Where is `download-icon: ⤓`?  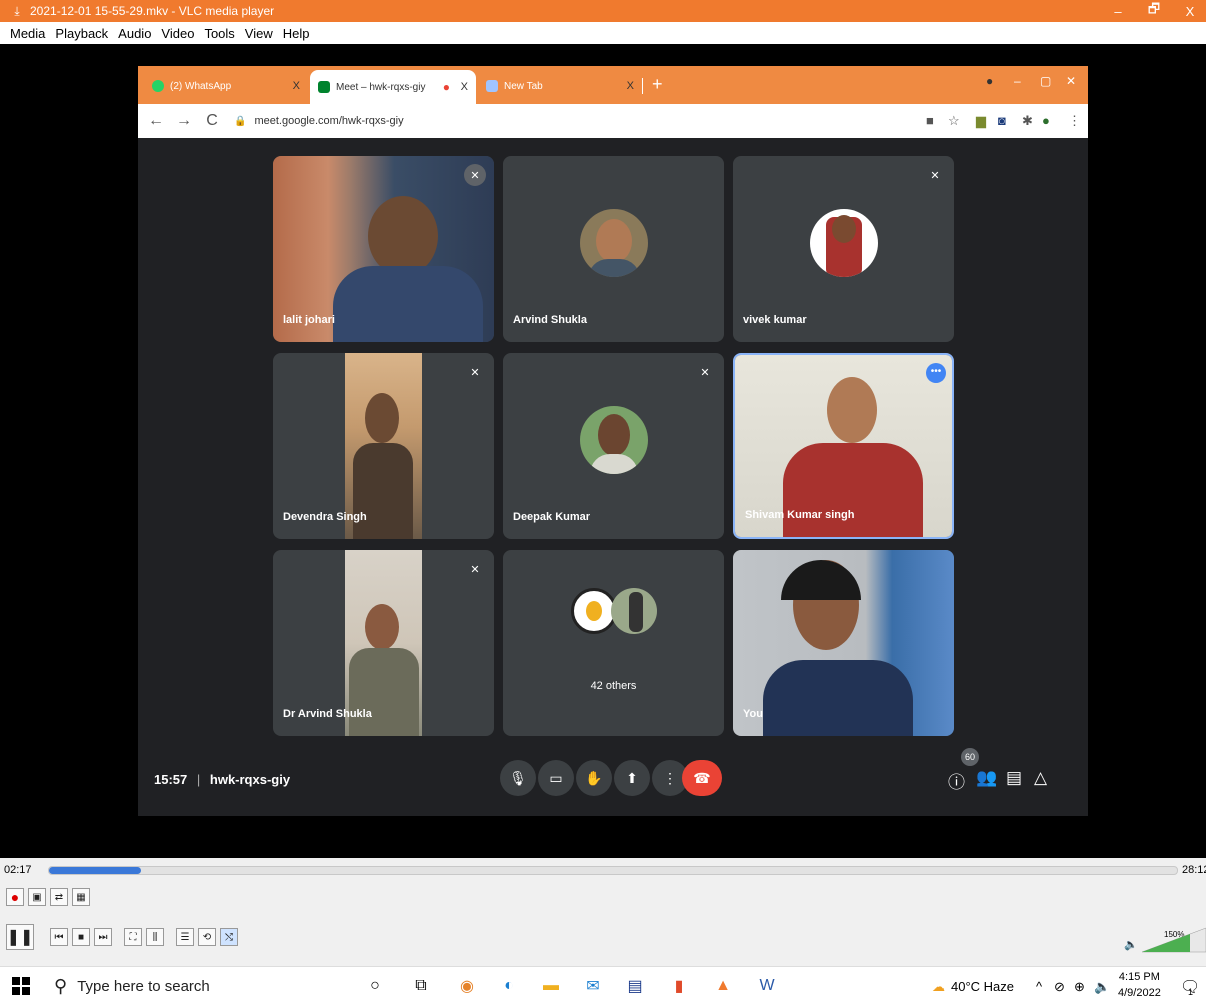
download-icon: ⤓ is located at coordinates (17, 10).